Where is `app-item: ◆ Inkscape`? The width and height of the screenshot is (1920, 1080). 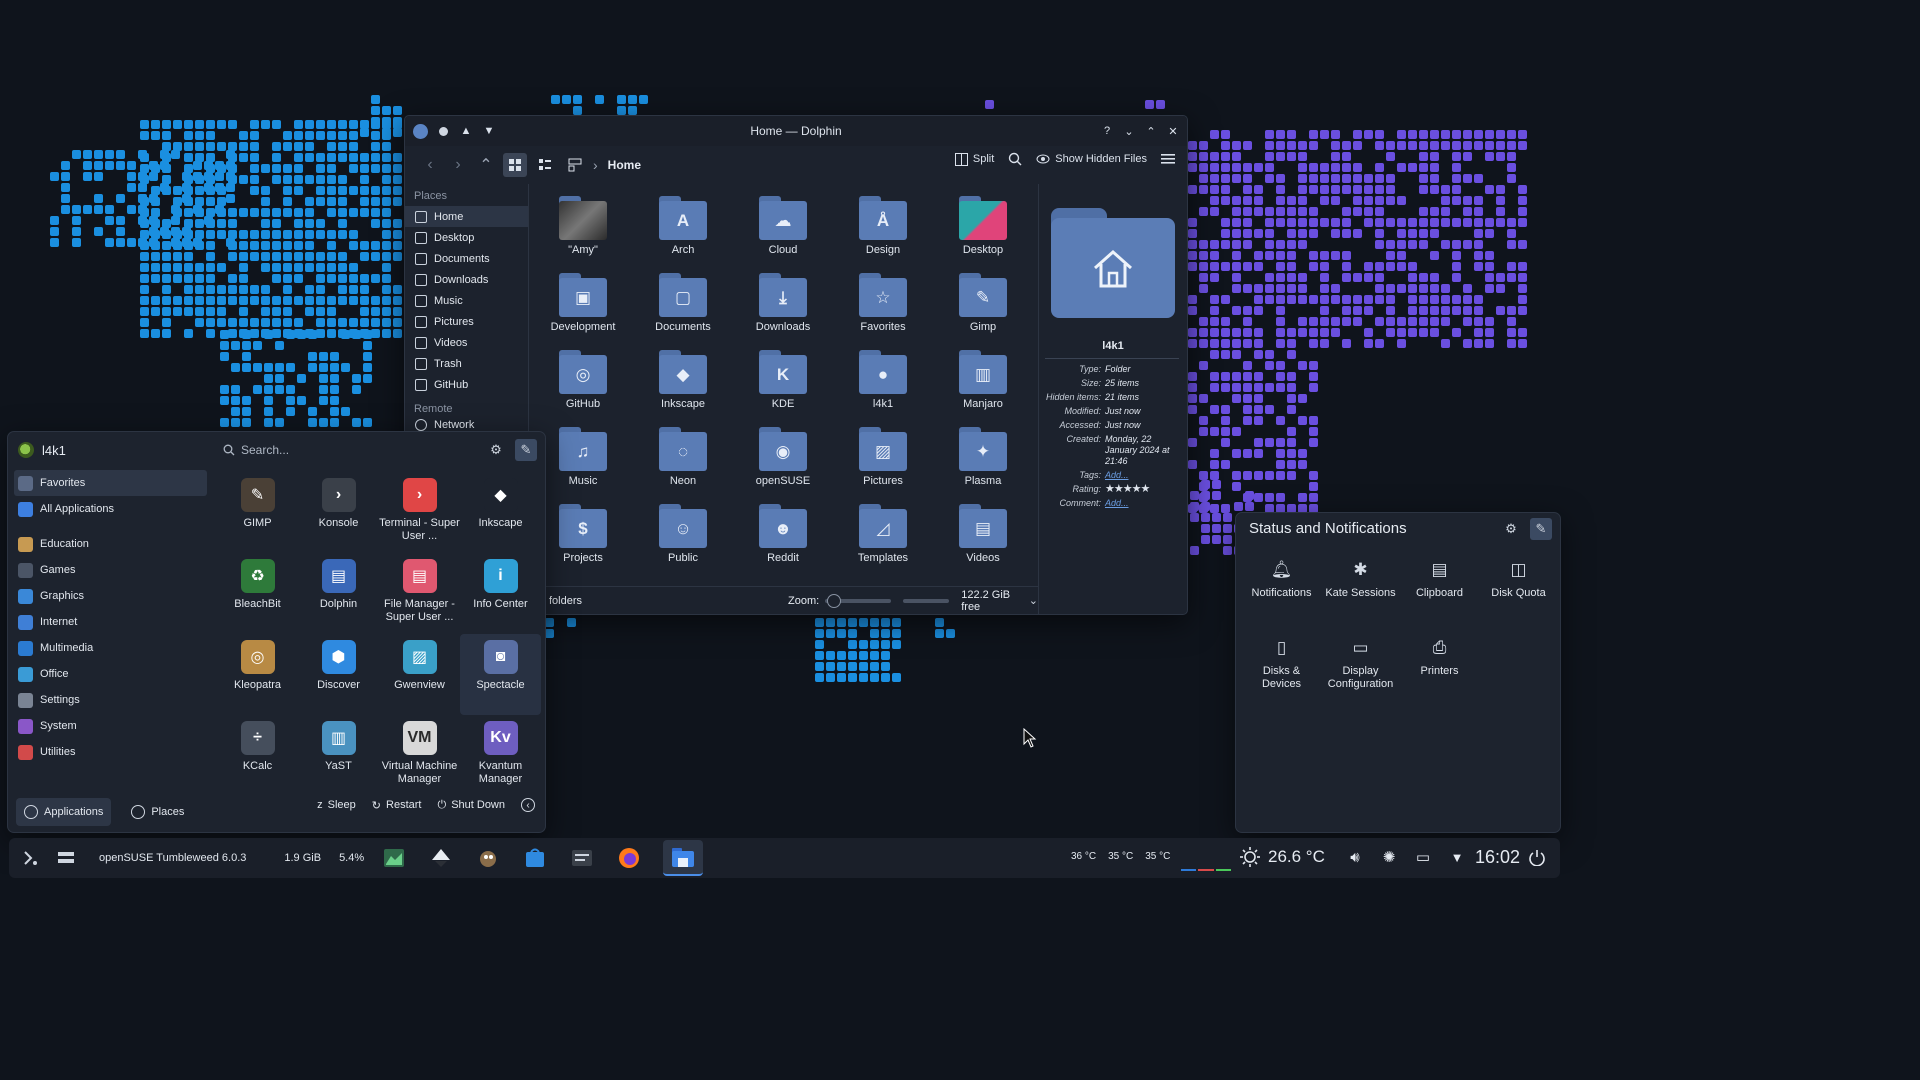 app-item: ◆ Inkscape is located at coordinates (500, 512).